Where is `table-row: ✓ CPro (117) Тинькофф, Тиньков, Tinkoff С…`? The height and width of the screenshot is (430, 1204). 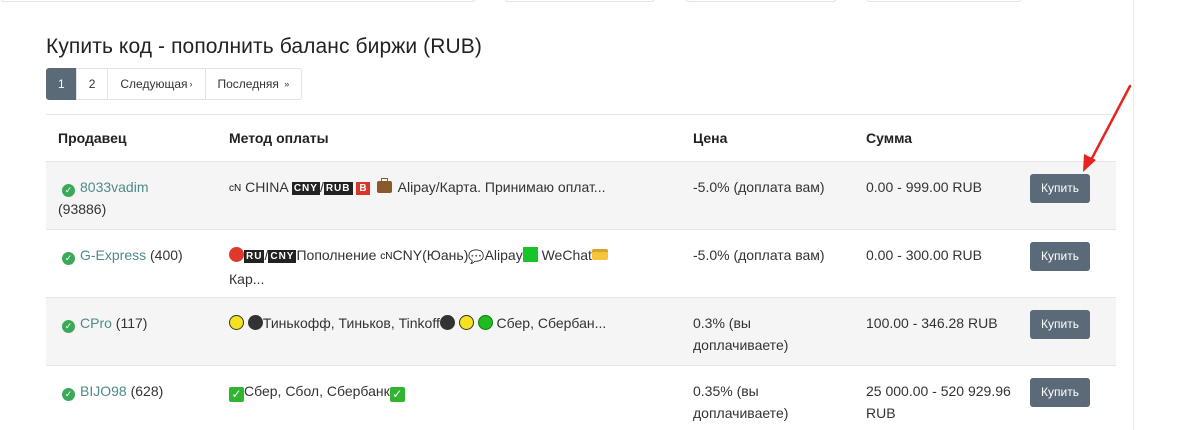
table-row: ✓ CPro (117) Тинькофф, Тиньков, Tinkoff С… is located at coordinates (581, 331).